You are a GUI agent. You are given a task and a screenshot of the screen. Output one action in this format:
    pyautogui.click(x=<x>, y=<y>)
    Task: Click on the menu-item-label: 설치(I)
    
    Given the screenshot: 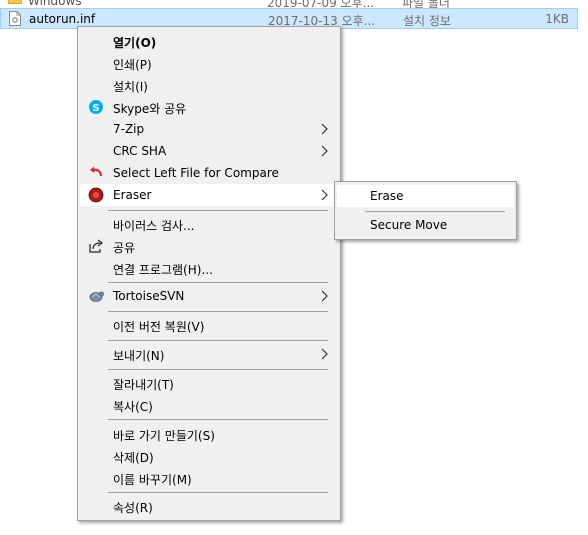 What is the action you would take?
    pyautogui.click(x=130, y=87)
    